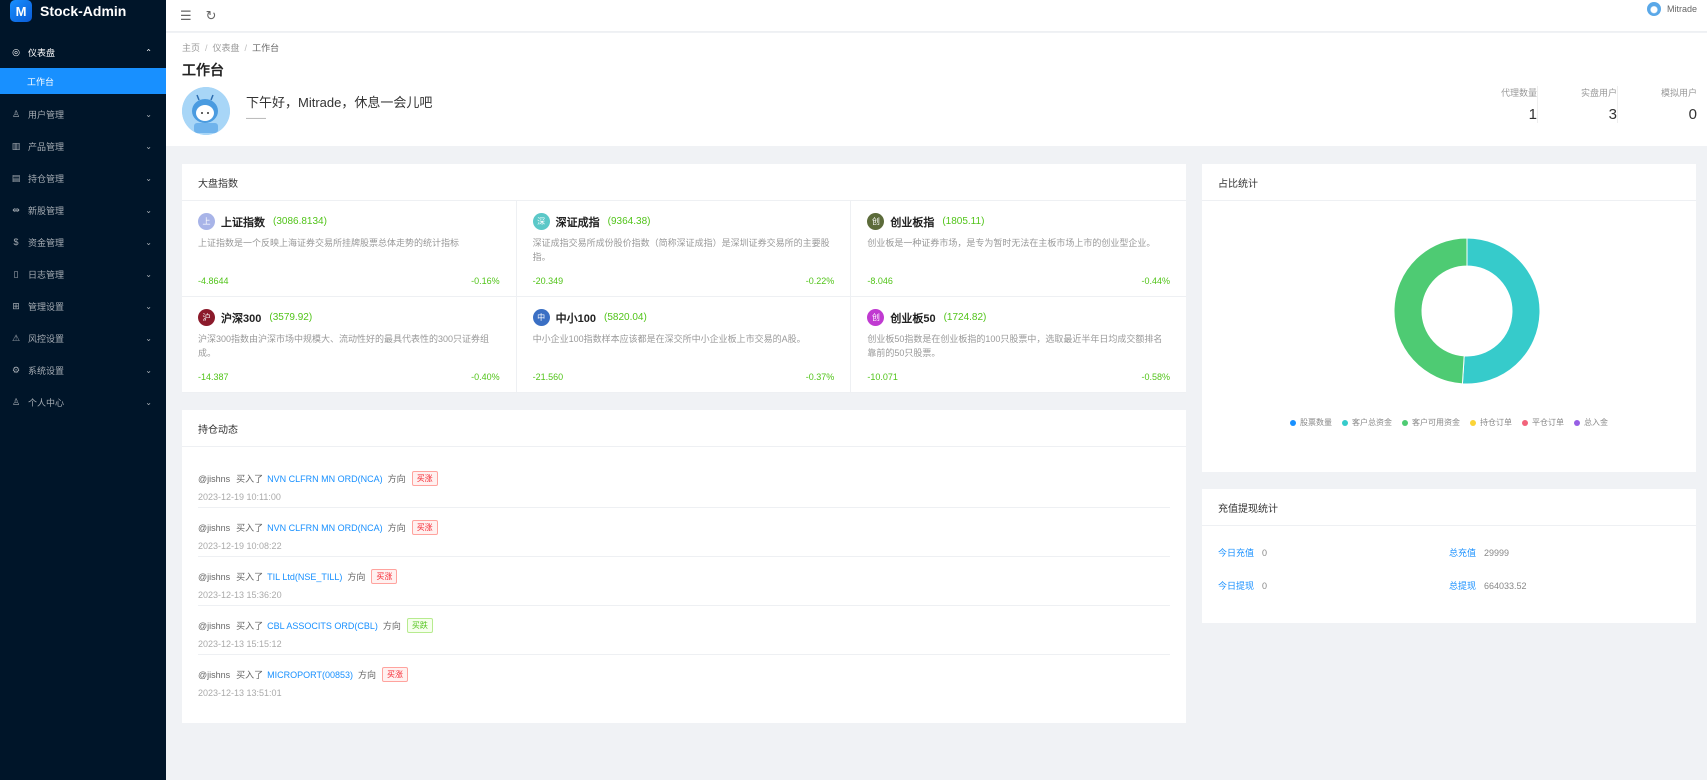  I want to click on index-name: 创业板指, so click(912, 222).